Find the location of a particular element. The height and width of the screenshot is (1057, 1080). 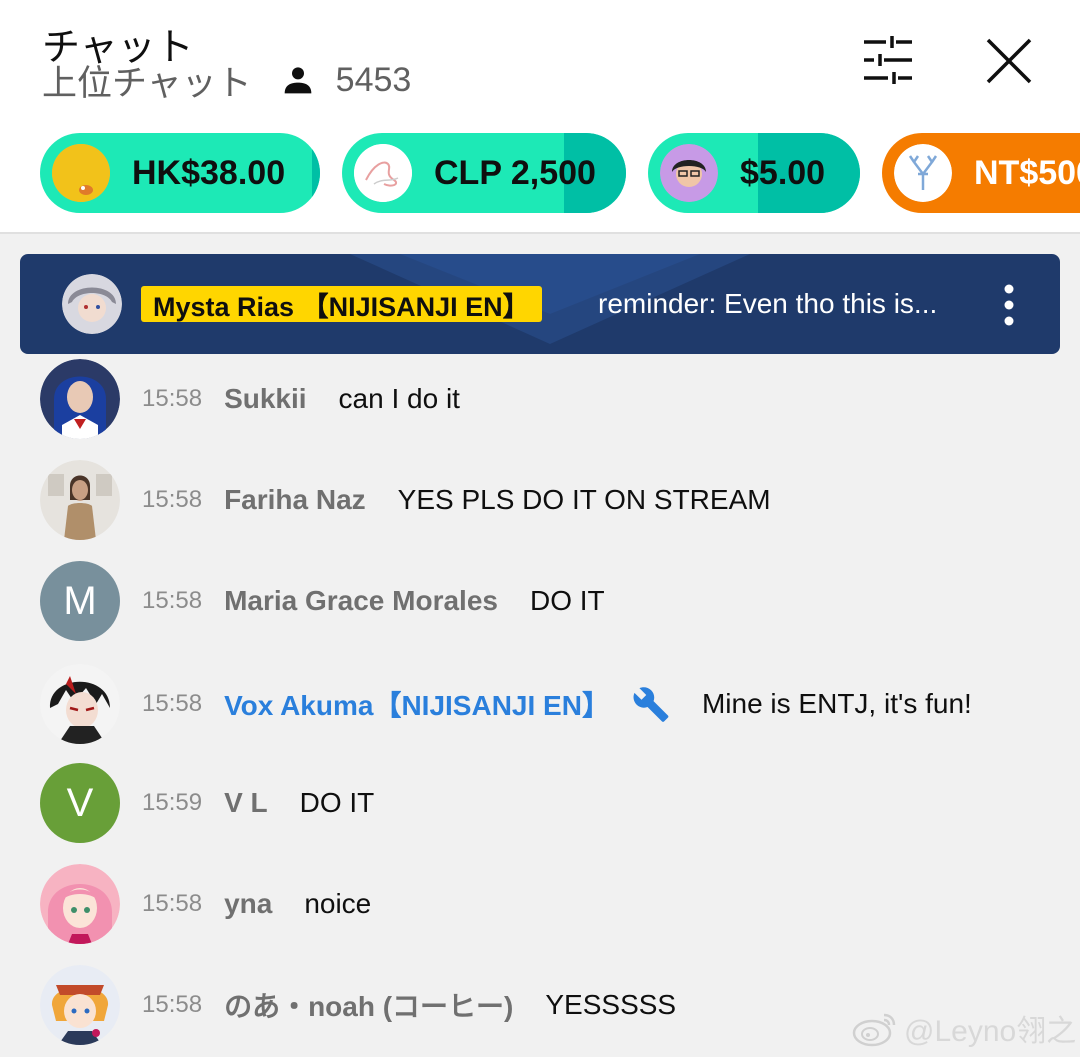

chat-message: V 15:59 V L DO IT is located at coordinates (540, 803).